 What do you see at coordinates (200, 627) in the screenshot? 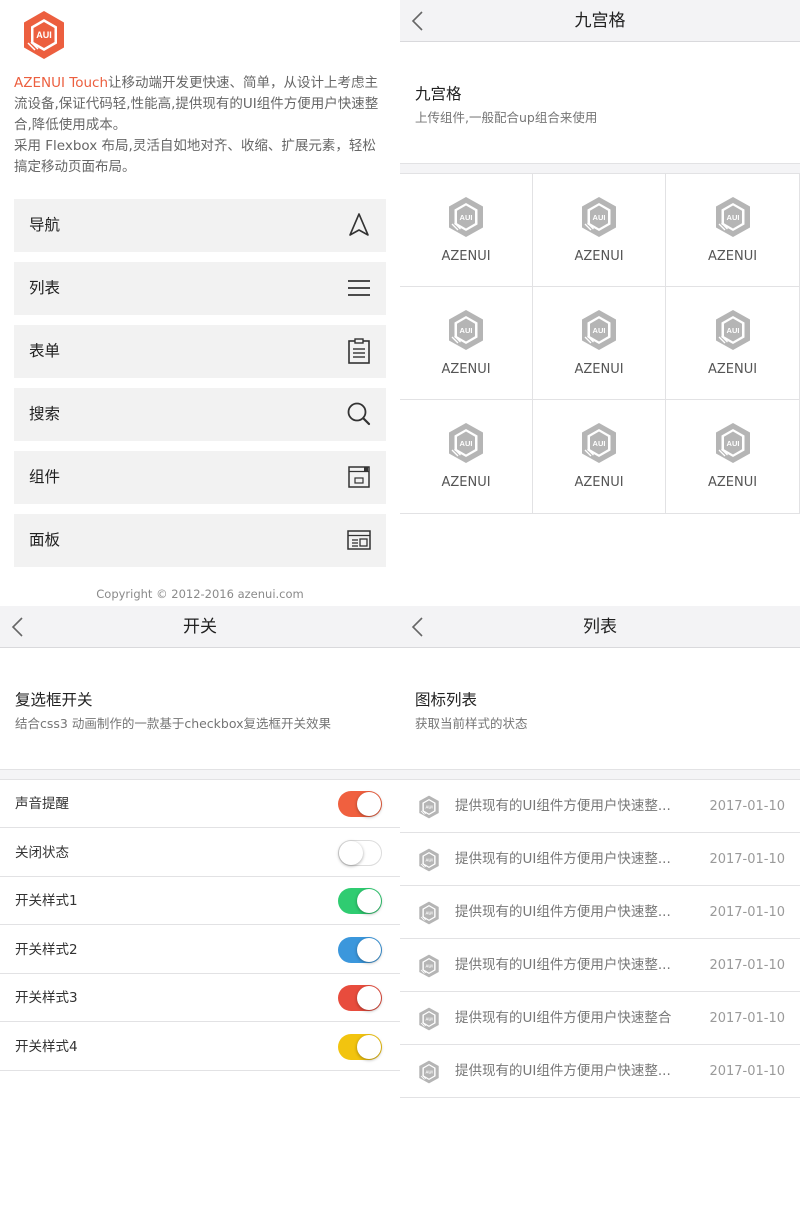
I see `header-bar: 开关` at bounding box center [200, 627].